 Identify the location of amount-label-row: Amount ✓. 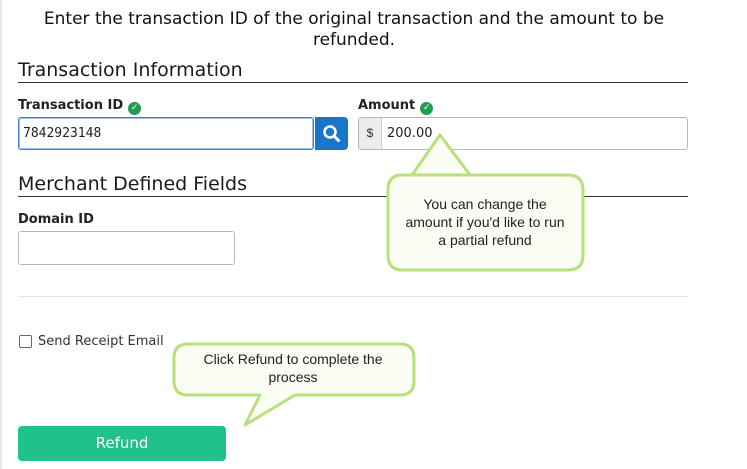
(396, 106).